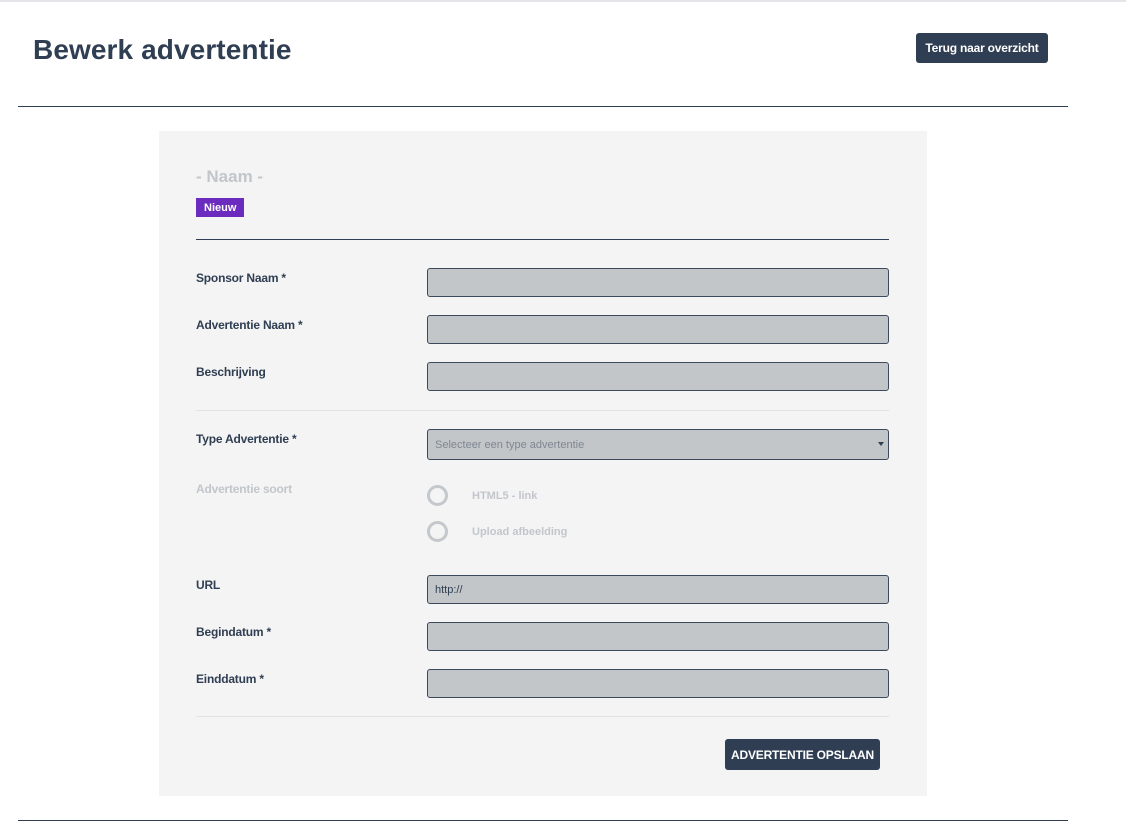 The width and height of the screenshot is (1126, 832). Describe the element at coordinates (241, 278) in the screenshot. I see `sponsor-name-label: Sponsor Naam *` at that location.